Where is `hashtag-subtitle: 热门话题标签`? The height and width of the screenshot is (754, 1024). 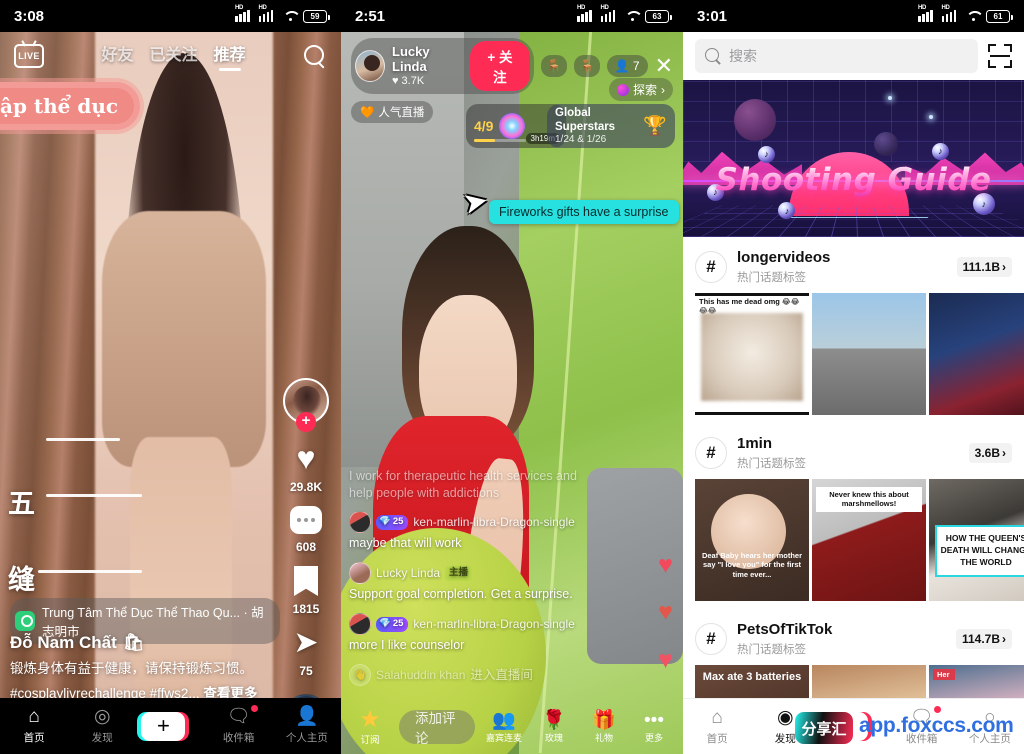
hashtag-subtitle: 热门话题标签 is located at coordinates (771, 650).